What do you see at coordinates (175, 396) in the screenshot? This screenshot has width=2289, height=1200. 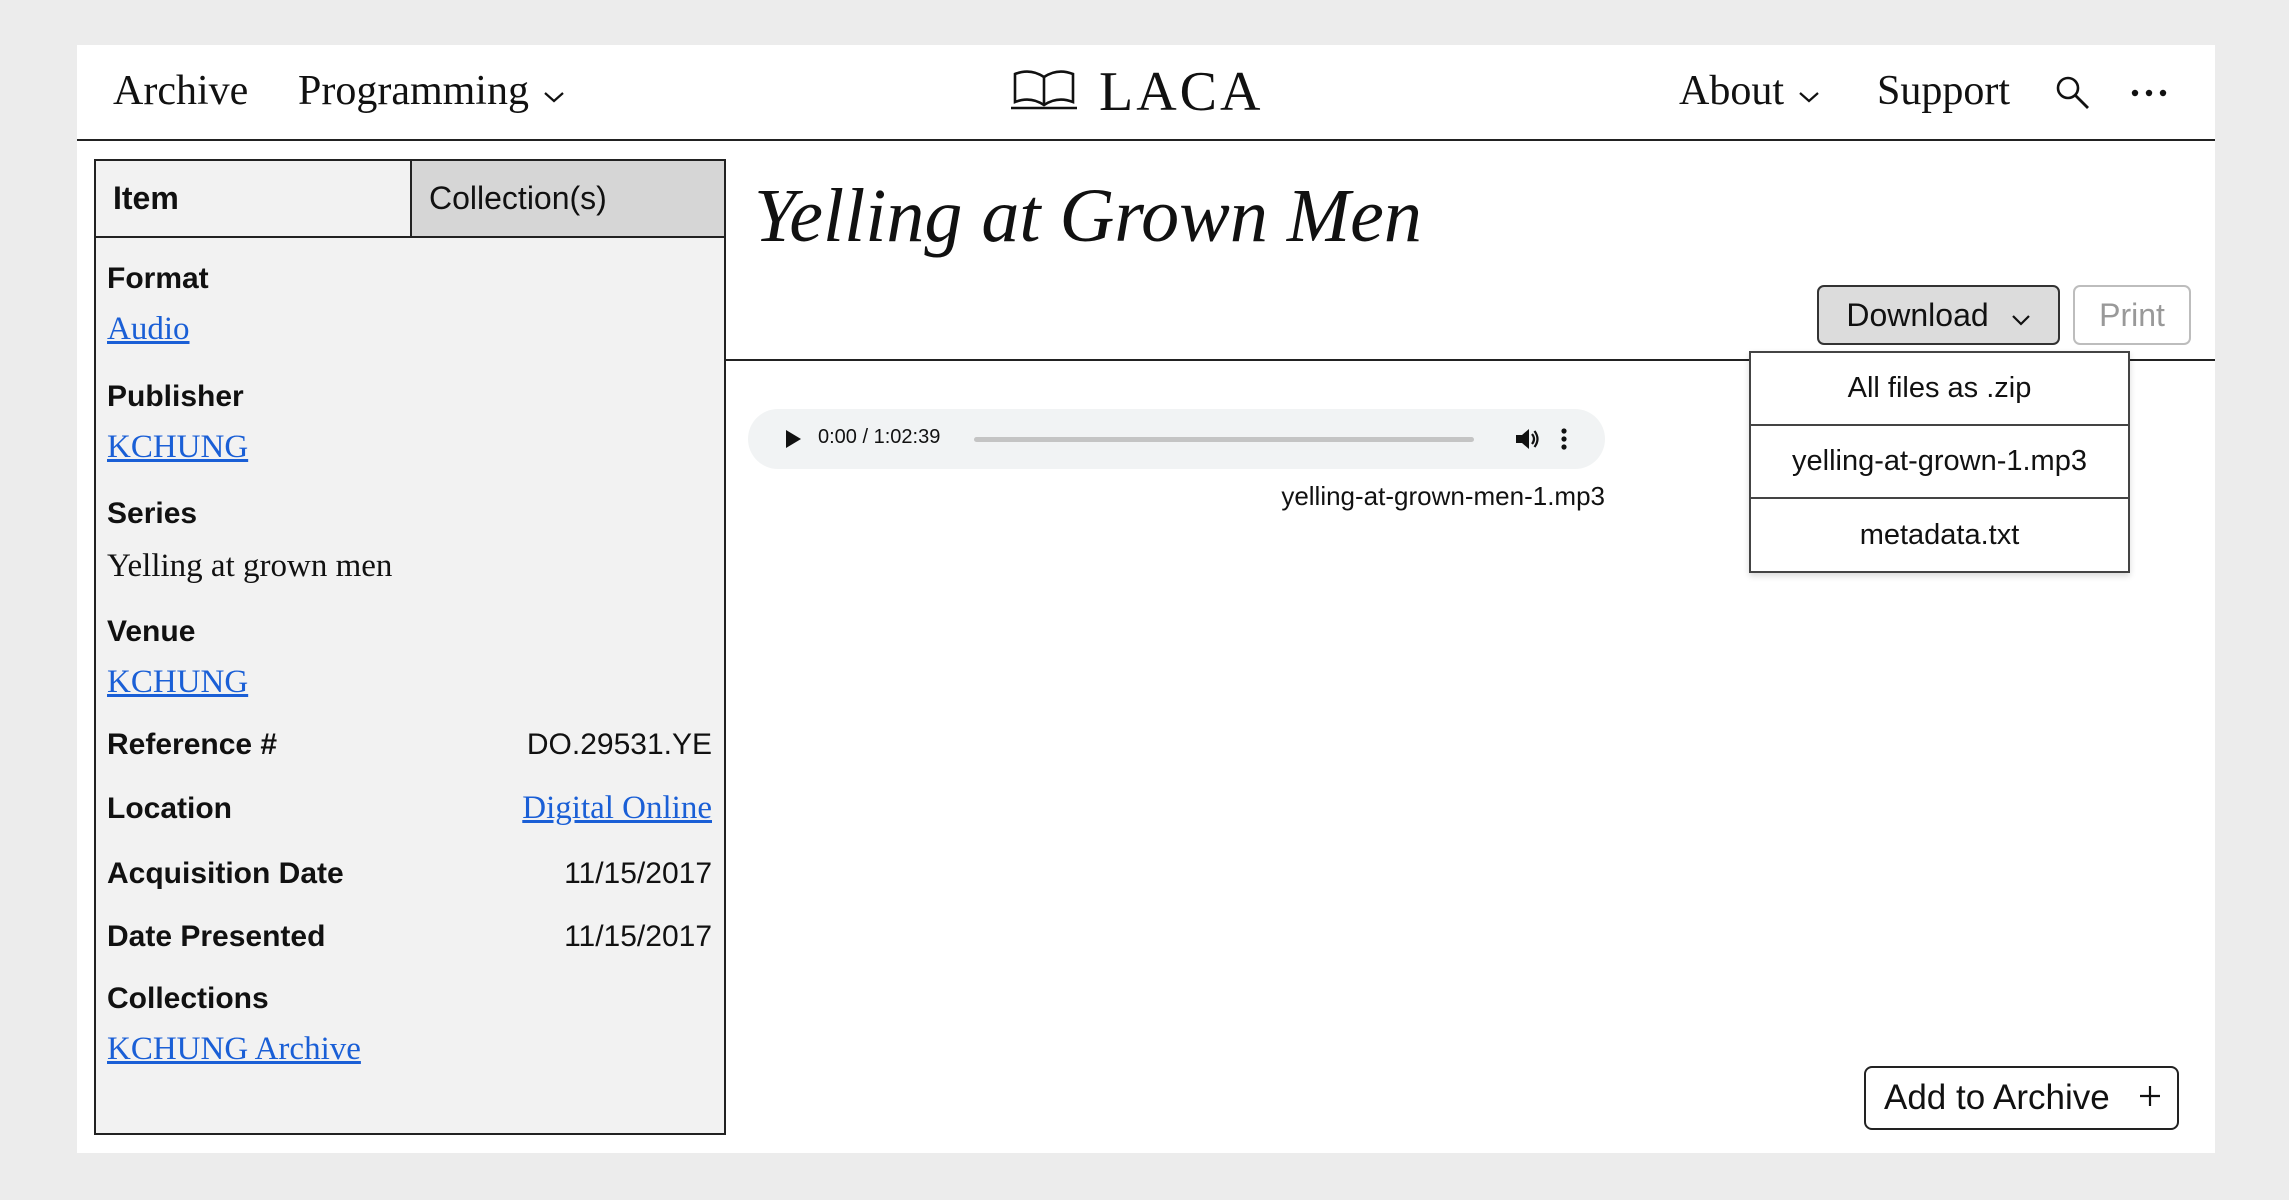 I see `publisher-label: Publisher` at bounding box center [175, 396].